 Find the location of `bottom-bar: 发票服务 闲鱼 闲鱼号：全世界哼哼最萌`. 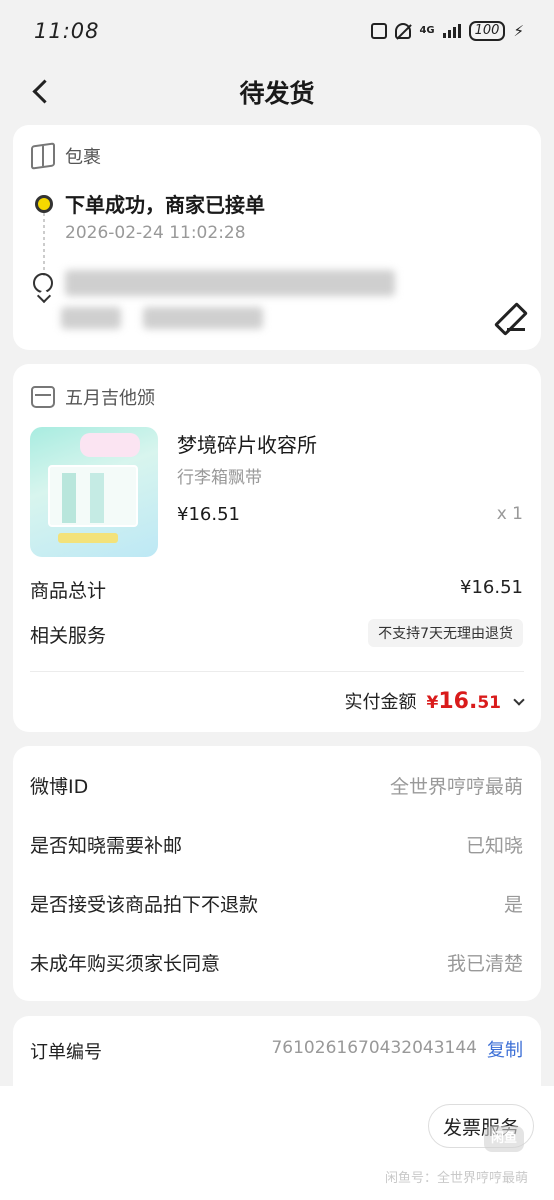

bottom-bar: 发票服务 闲鱼 闲鱼号：全世界哼哼最萌 is located at coordinates (277, 1143).